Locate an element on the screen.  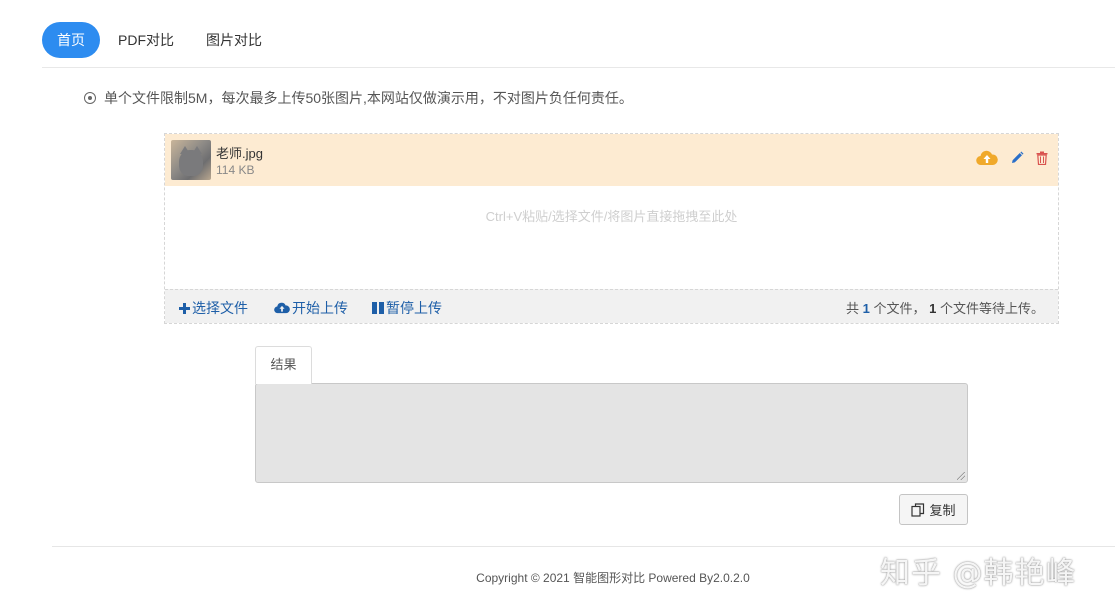
copy-icon is located at coordinates (918, 509).